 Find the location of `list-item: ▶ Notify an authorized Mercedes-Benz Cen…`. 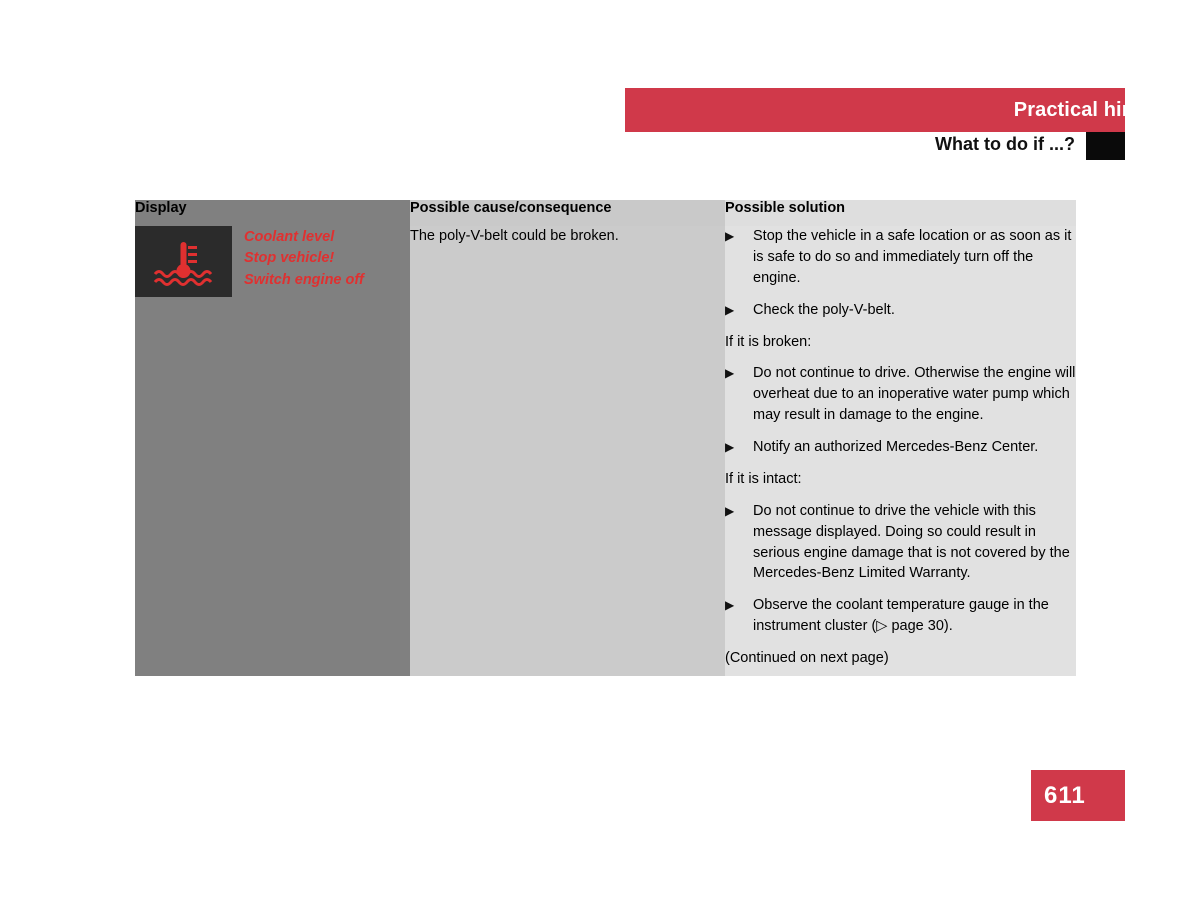

list-item: ▶ Notify an authorized Mercedes-Benz Cen… is located at coordinates (900, 447).